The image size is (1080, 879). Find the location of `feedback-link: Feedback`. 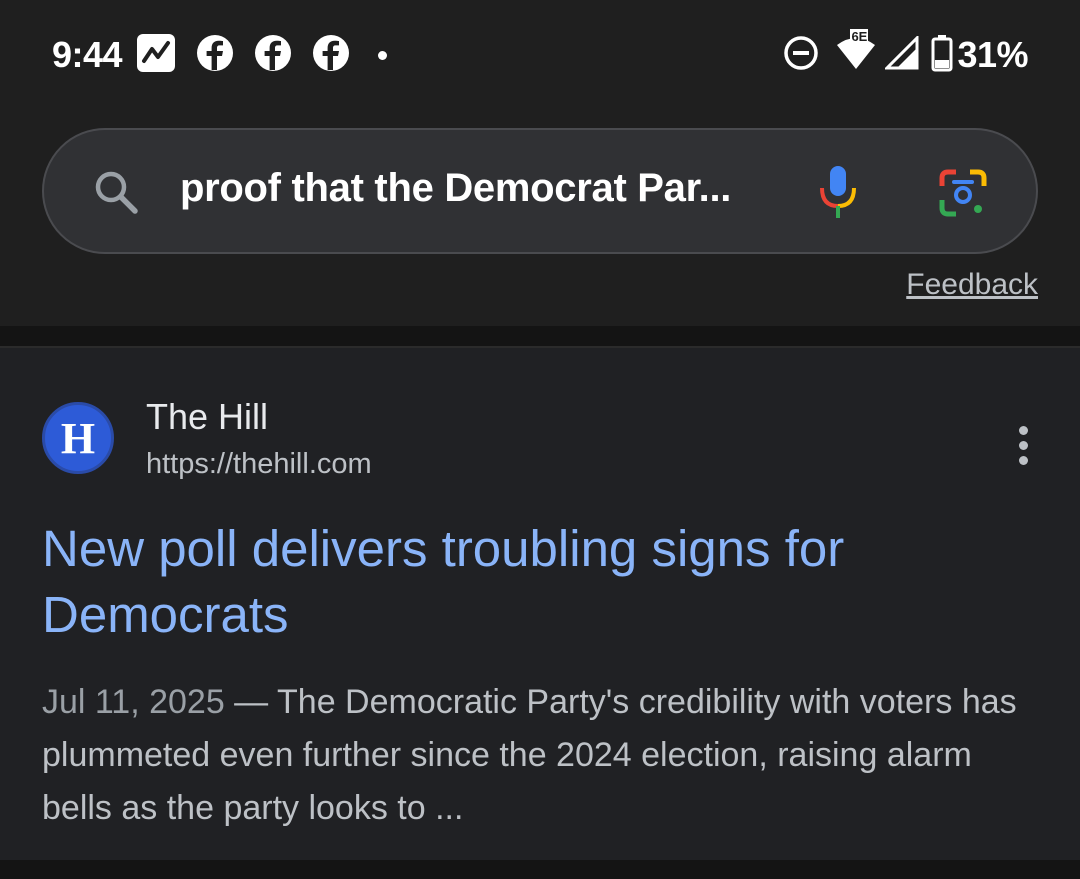

feedback-link: Feedback is located at coordinates (972, 285).